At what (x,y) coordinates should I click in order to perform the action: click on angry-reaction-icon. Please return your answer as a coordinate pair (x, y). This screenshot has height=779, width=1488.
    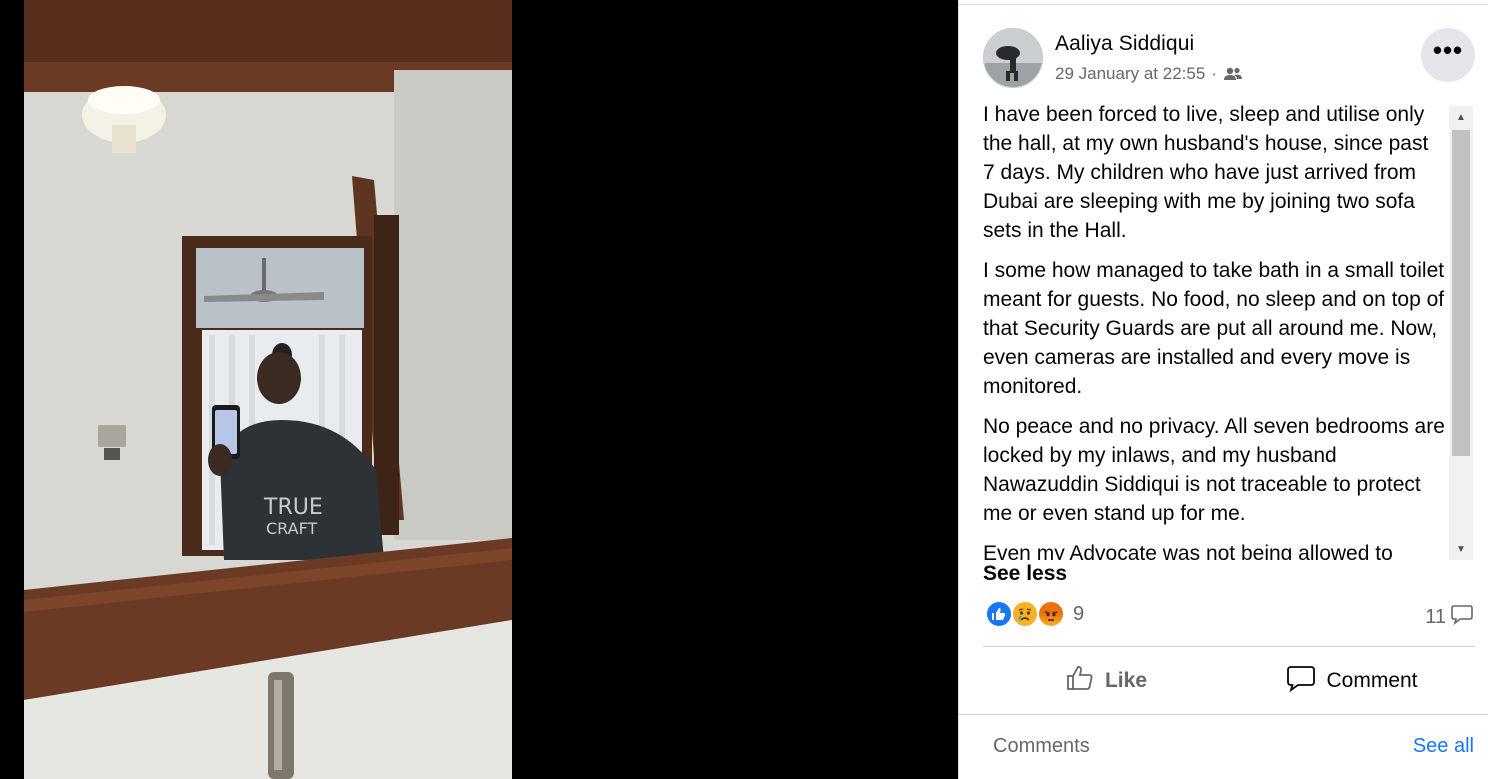
    Looking at the image, I should click on (1051, 614).